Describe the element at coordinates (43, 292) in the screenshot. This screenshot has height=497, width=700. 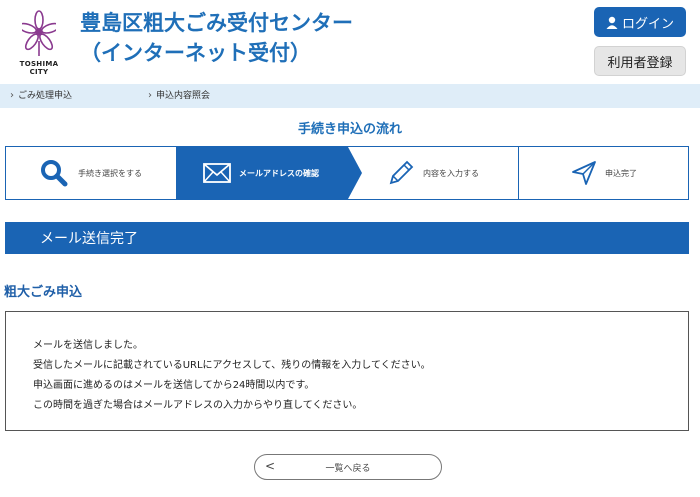
I see `section-title: 粗大ごみ申込` at that location.